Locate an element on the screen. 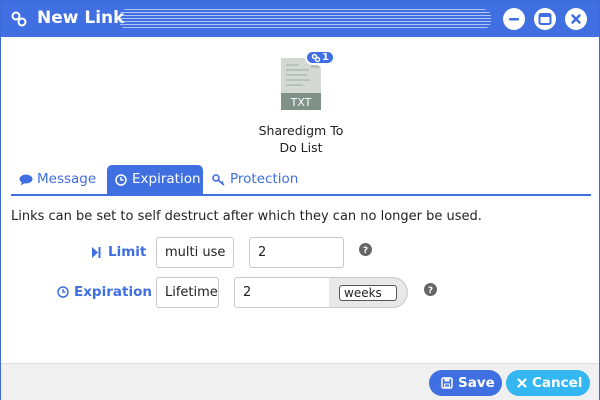 The height and width of the screenshot is (400, 600). maximize-icon is located at coordinates (545, 19).